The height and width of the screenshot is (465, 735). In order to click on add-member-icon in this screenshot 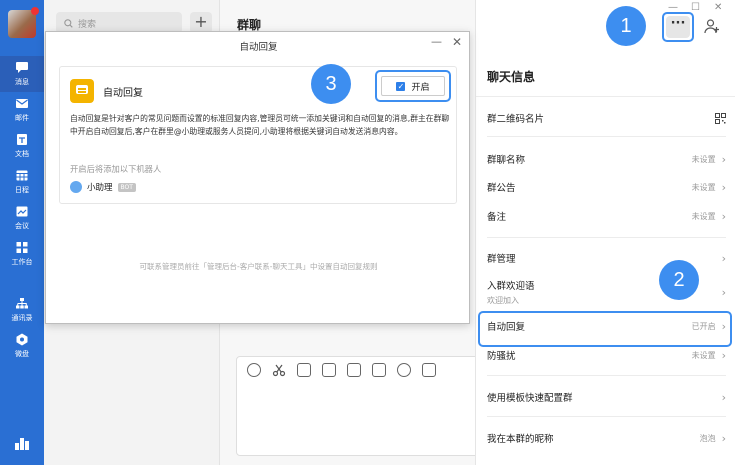, I will do `click(712, 26)`.